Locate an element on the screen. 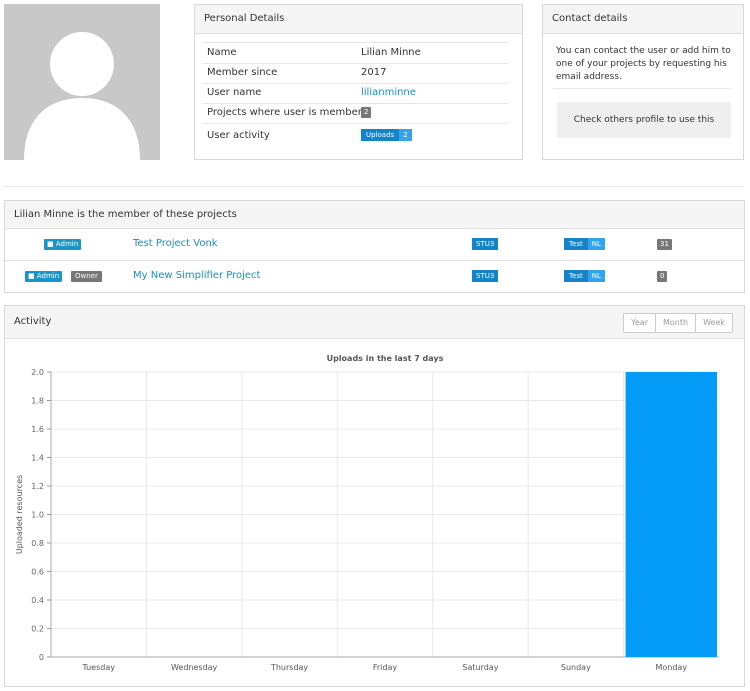 Image resolution: width=750 pixels, height=691 pixels. user-silhouette-icon is located at coordinates (82, 96).